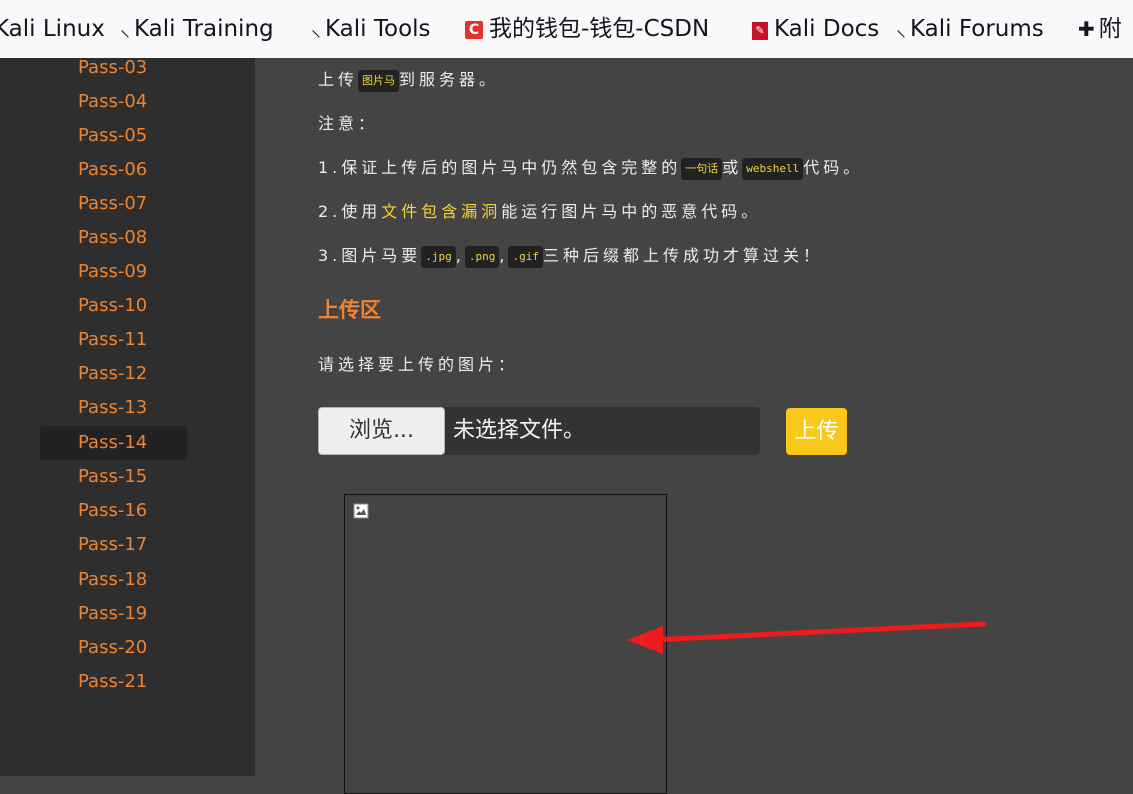  Describe the element at coordinates (1086, 29) in the screenshot. I see `puzzle-icon: ✚` at that location.